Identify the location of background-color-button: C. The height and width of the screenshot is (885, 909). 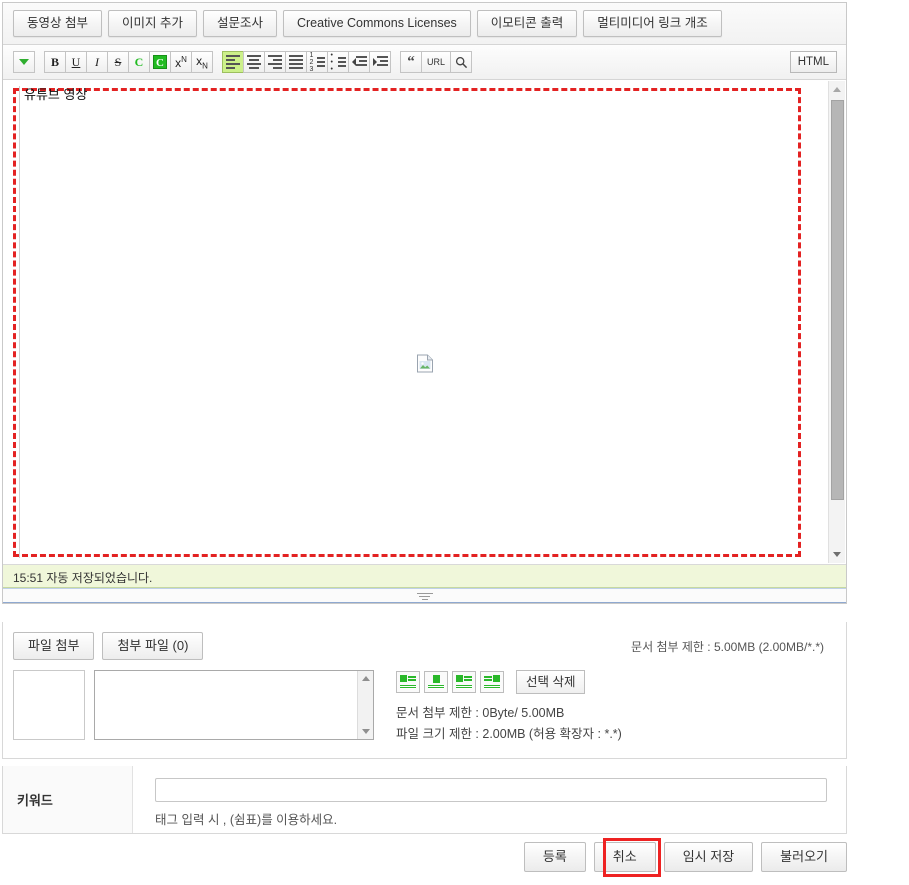
(160, 62).